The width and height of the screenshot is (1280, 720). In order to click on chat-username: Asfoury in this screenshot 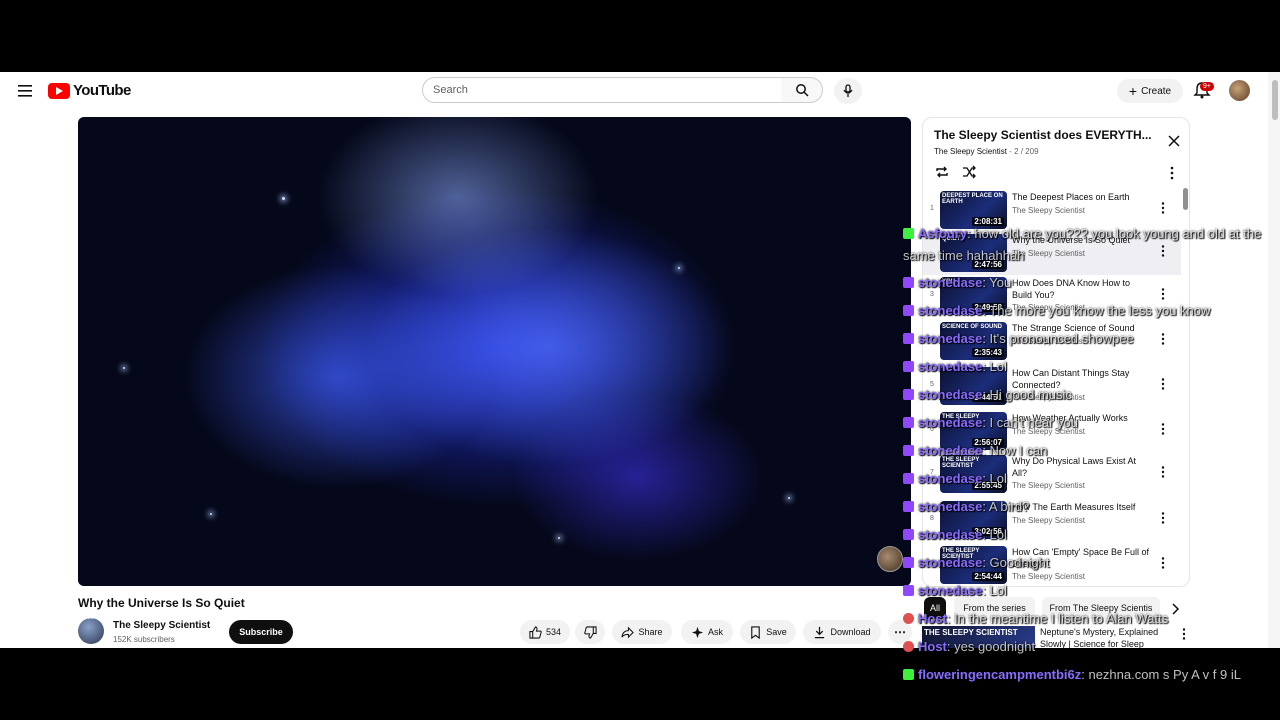, I will do `click(943, 233)`.